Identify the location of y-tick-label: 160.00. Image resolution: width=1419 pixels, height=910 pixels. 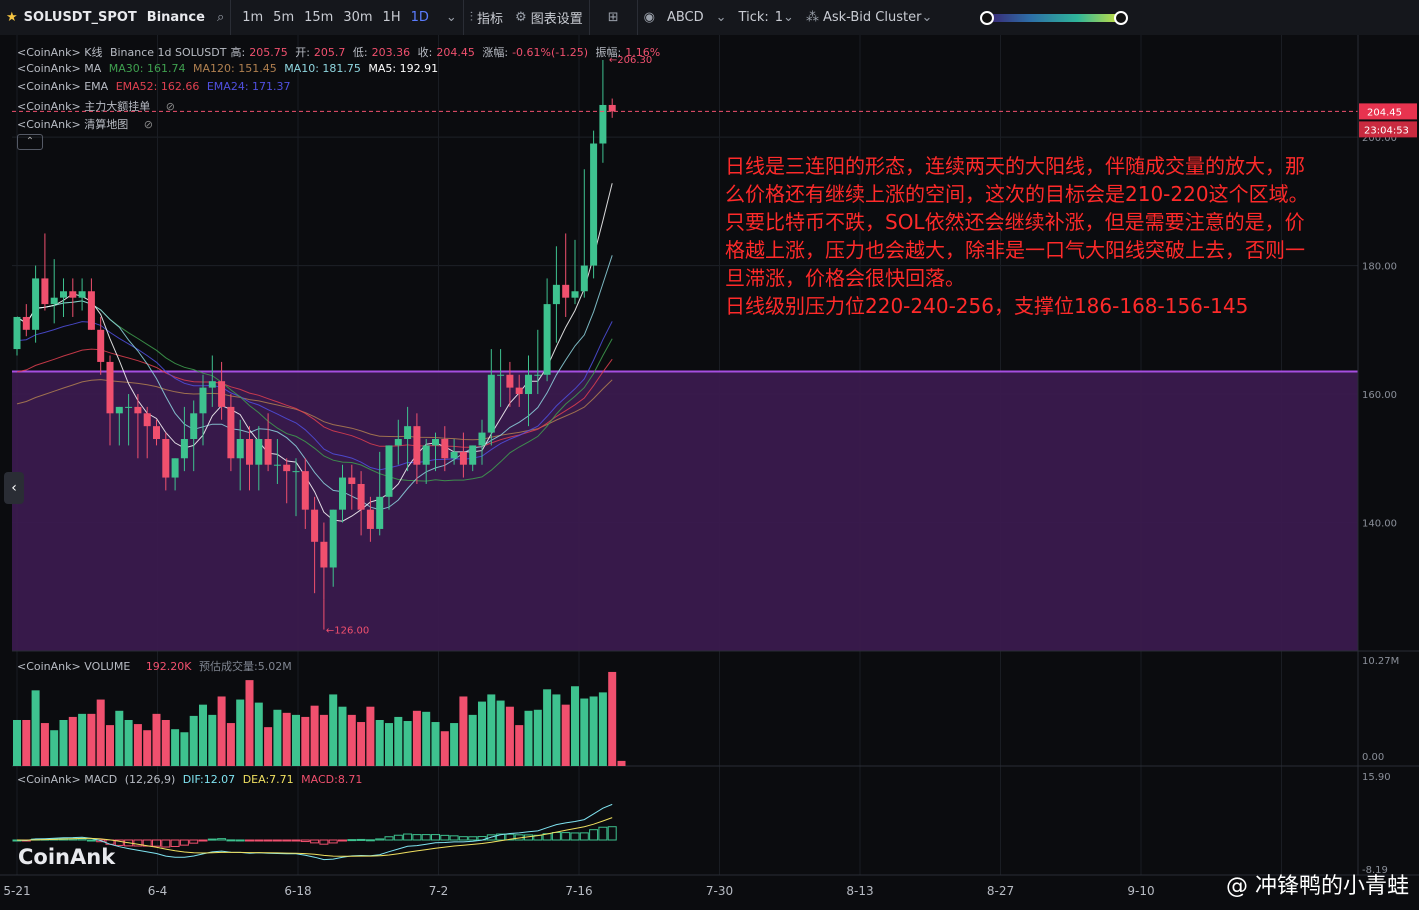
(1379, 395).